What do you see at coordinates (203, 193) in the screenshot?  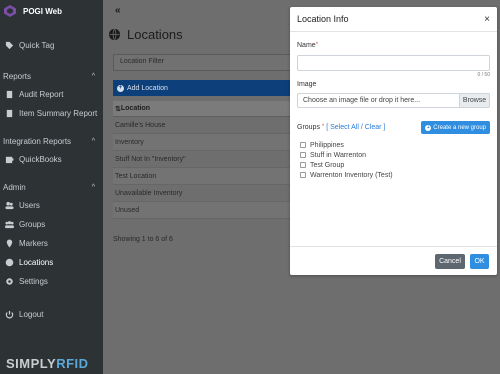 I see `table-row: Unavailable Inventory` at bounding box center [203, 193].